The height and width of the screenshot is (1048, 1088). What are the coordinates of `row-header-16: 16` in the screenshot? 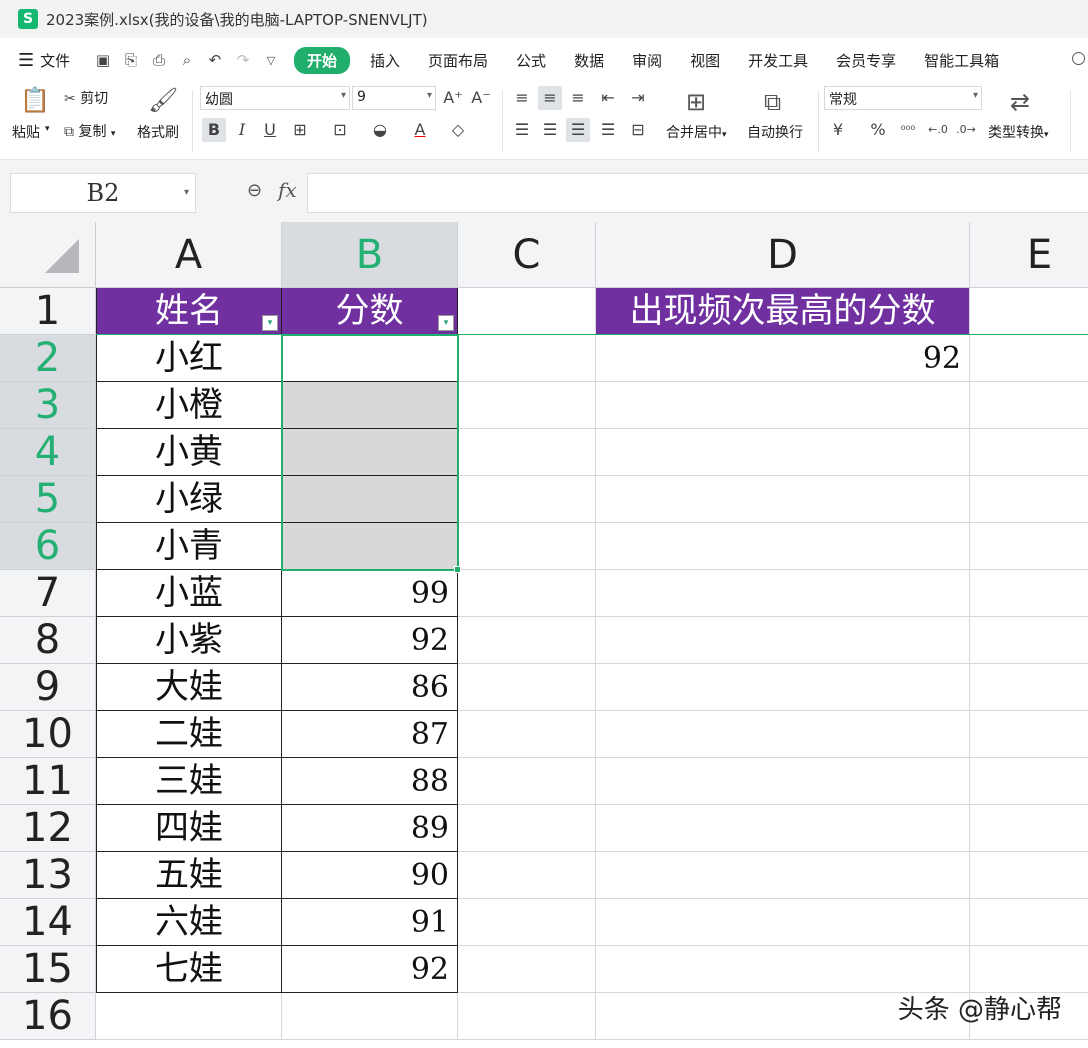 It's located at (48, 1016).